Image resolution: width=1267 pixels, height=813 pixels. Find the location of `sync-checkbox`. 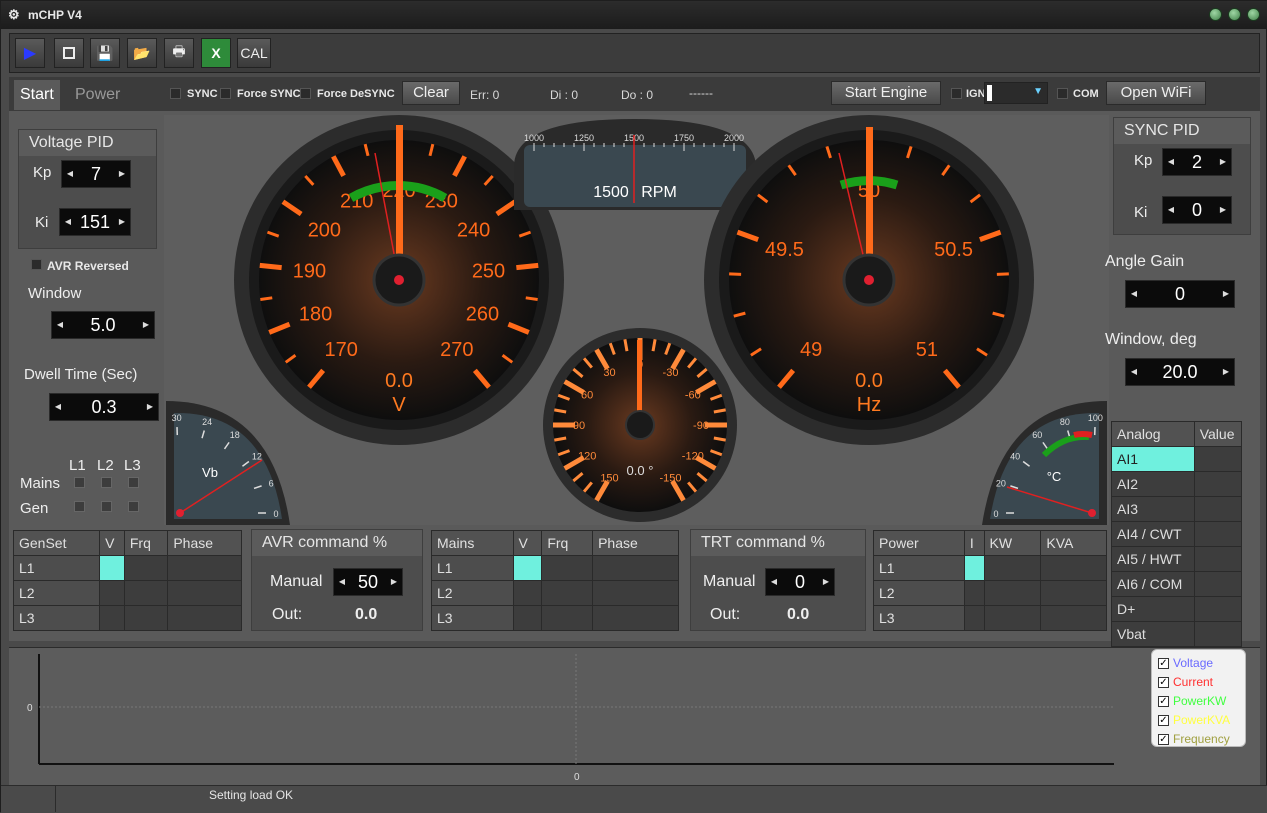

sync-checkbox is located at coordinates (175, 93).